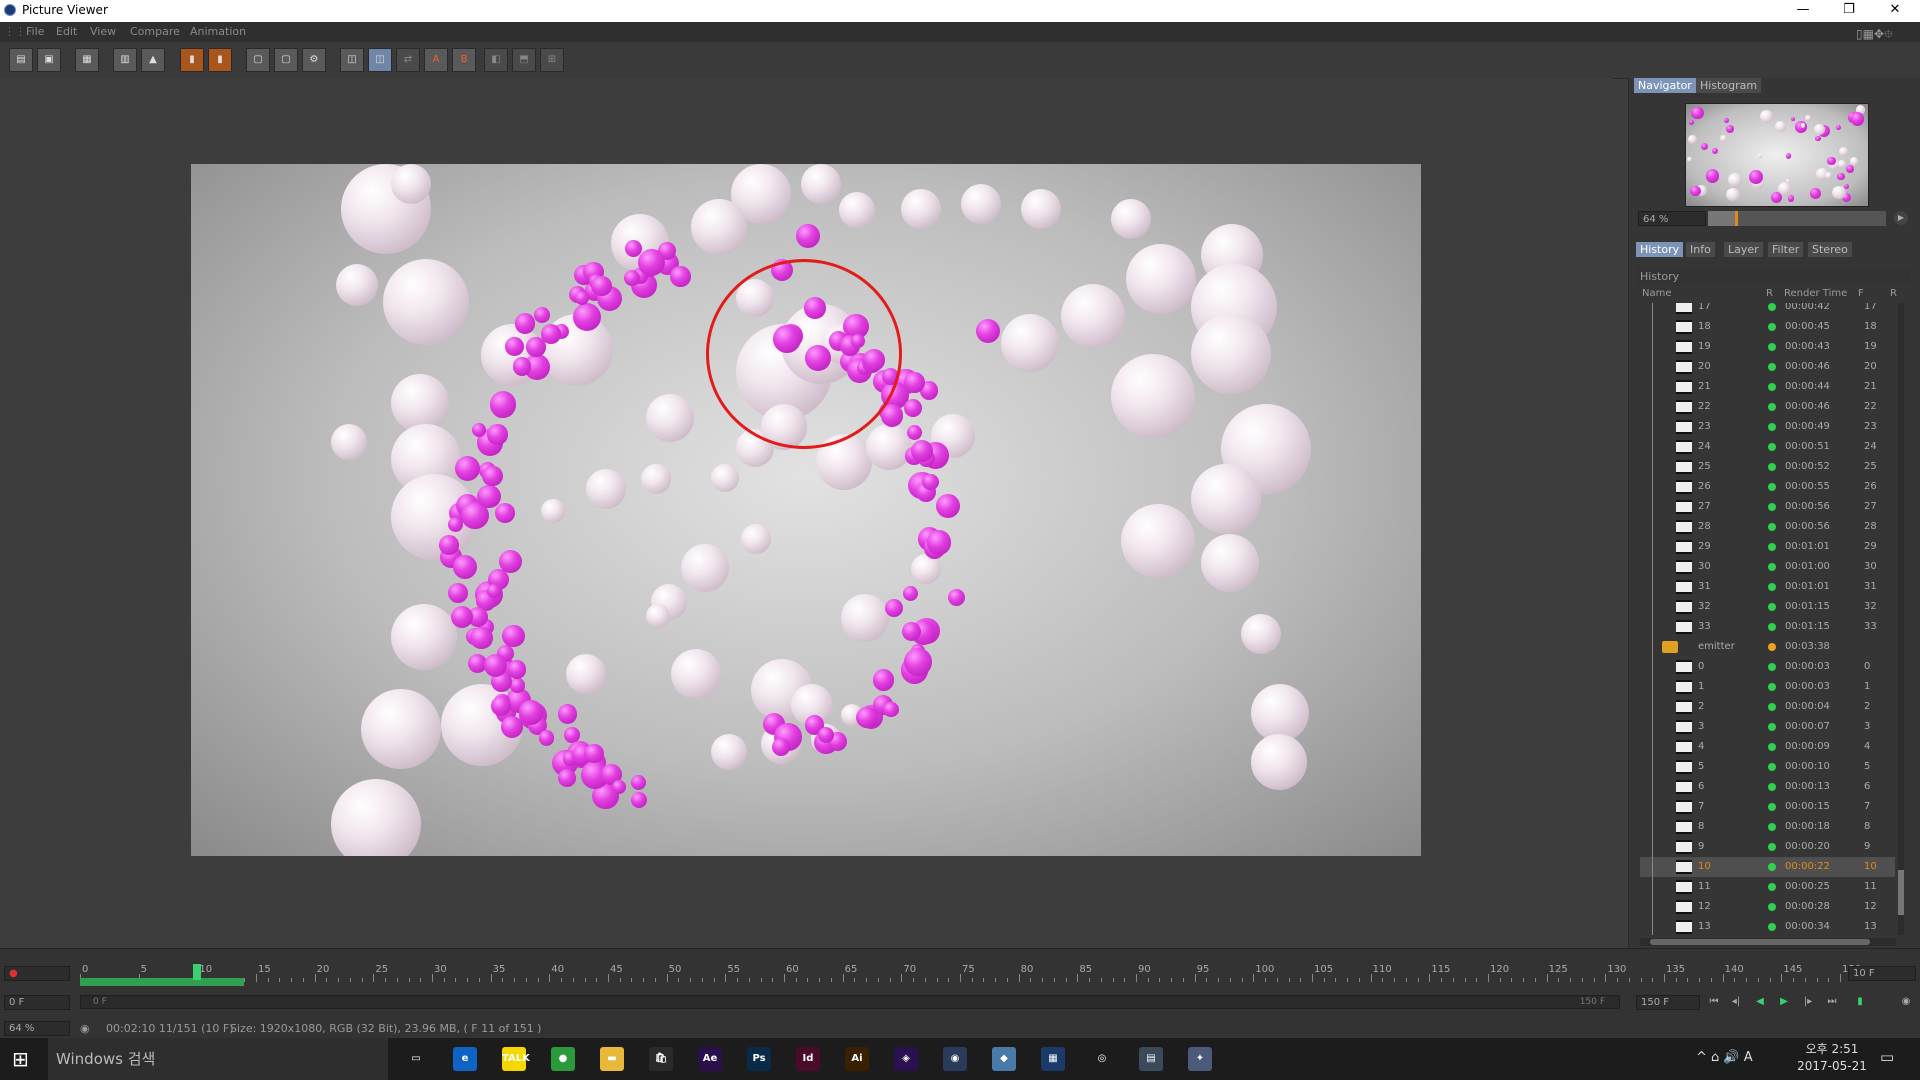  What do you see at coordinates (1767, 607) in the screenshot?
I see `history-row: 32 00:01:15 32` at bounding box center [1767, 607].